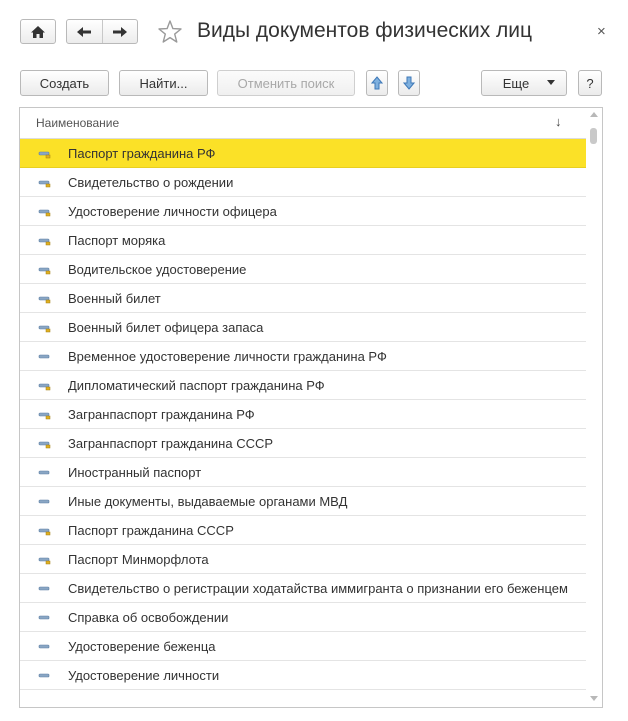 The image size is (628, 721). I want to click on table-row: Удостоверение личности, so click(303, 675).